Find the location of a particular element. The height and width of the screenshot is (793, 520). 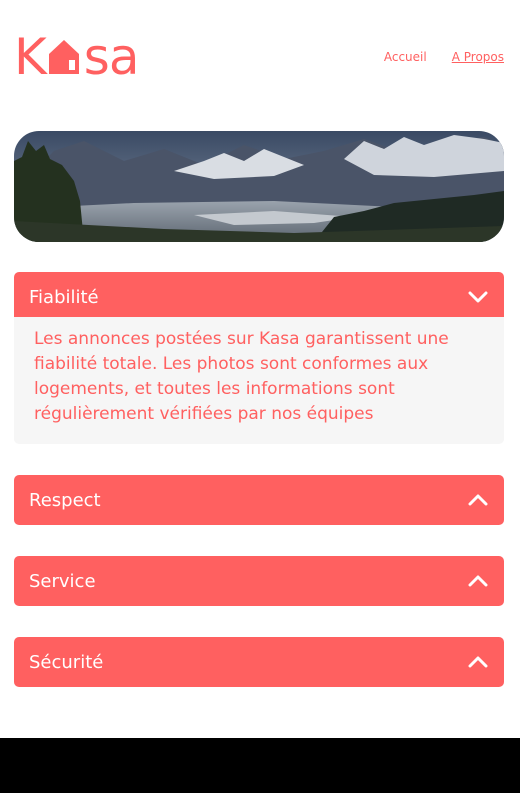

logo-letter-k: K is located at coordinates (30, 57).